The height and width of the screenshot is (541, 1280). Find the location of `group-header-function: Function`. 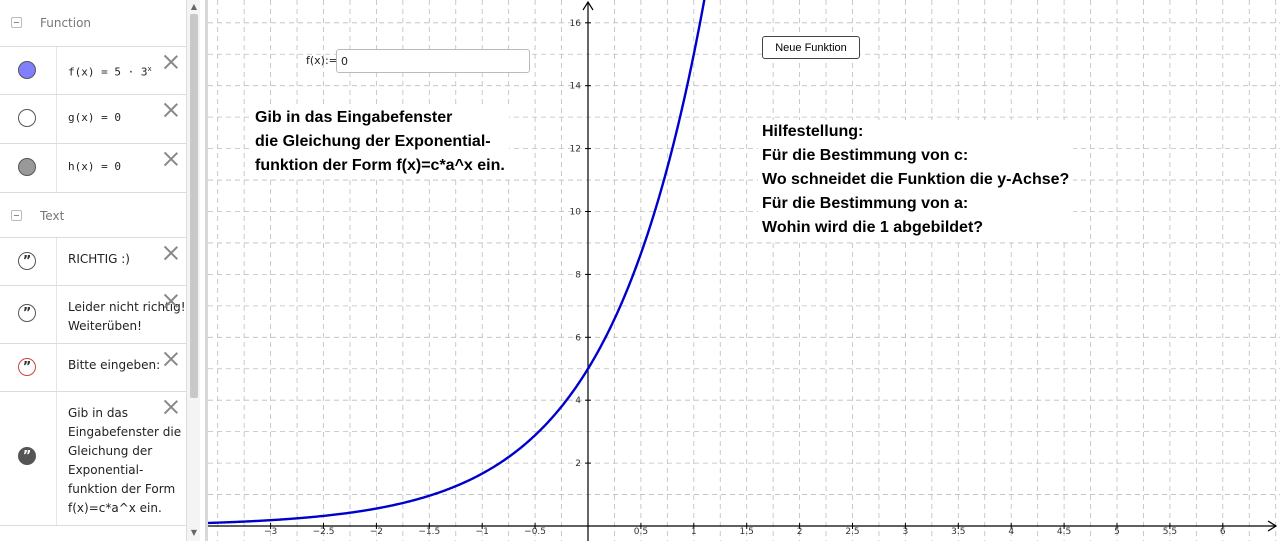

group-header-function: Function is located at coordinates (93, 23).